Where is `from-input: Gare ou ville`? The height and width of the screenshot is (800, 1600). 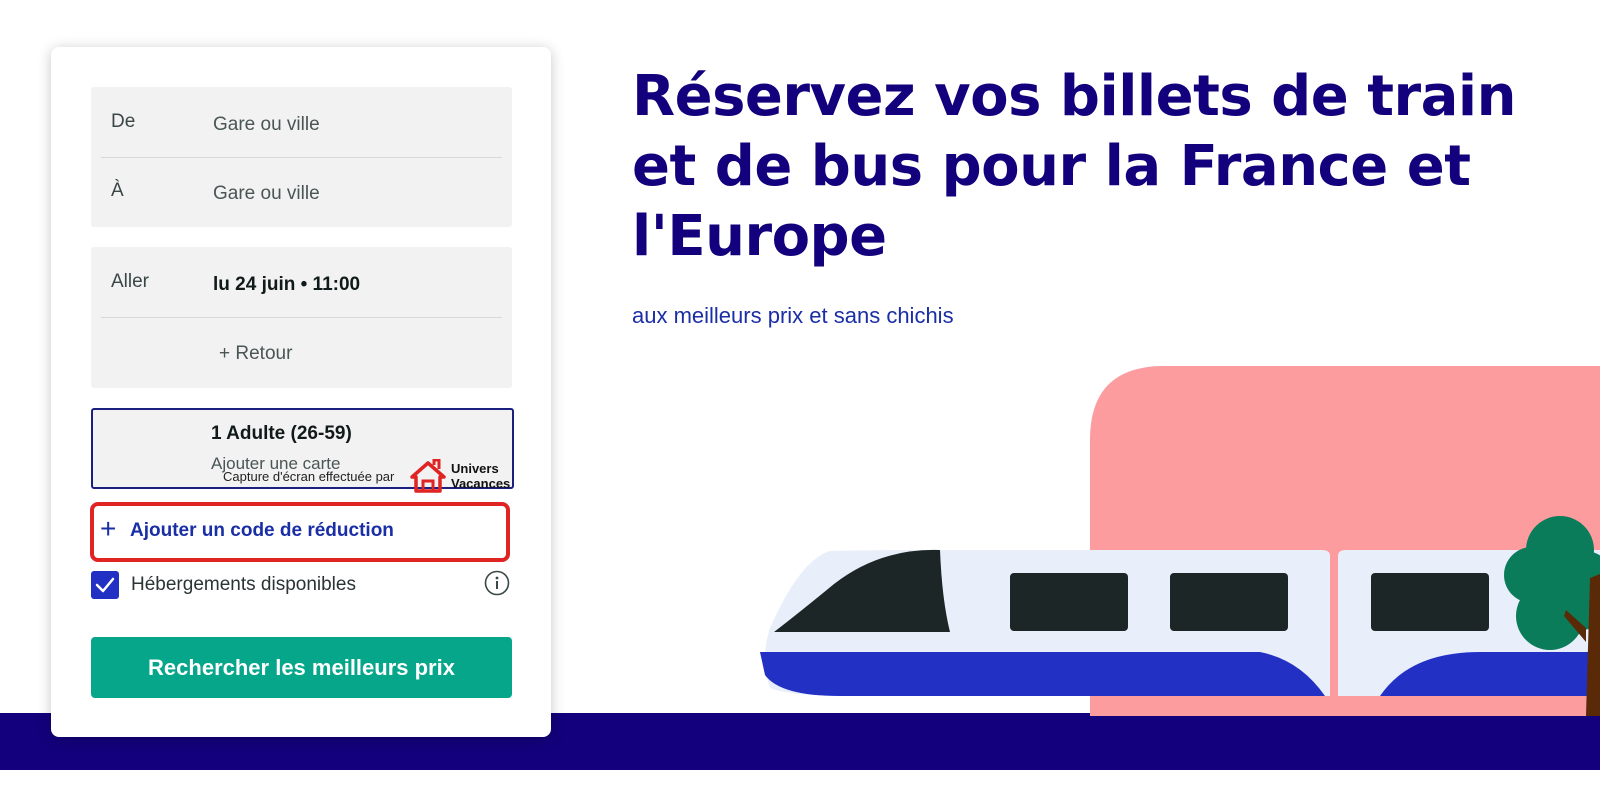 from-input: Gare ou ville is located at coordinates (266, 125).